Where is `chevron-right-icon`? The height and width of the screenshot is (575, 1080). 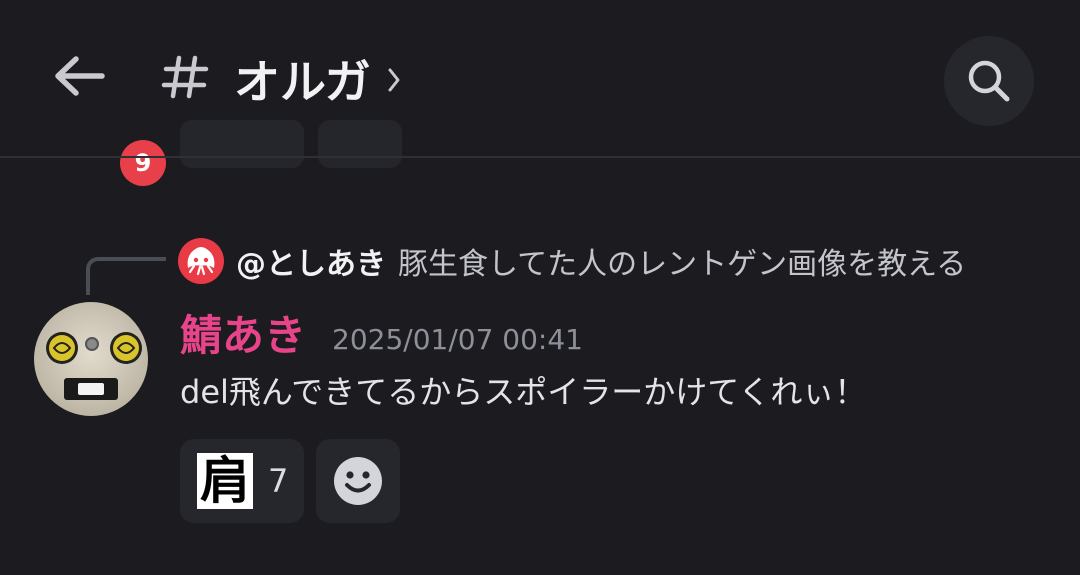 chevron-right-icon is located at coordinates (394, 80).